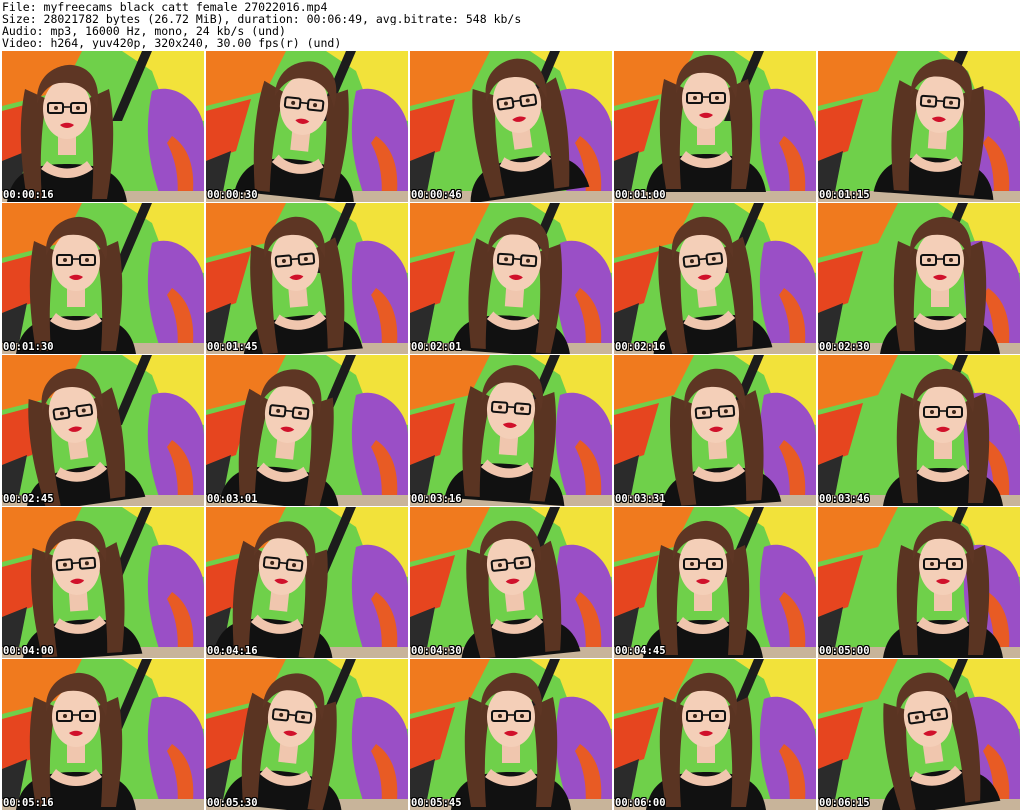  Describe the element at coordinates (436, 347) in the screenshot. I see `frame-timestamp: 00:02:01` at that location.